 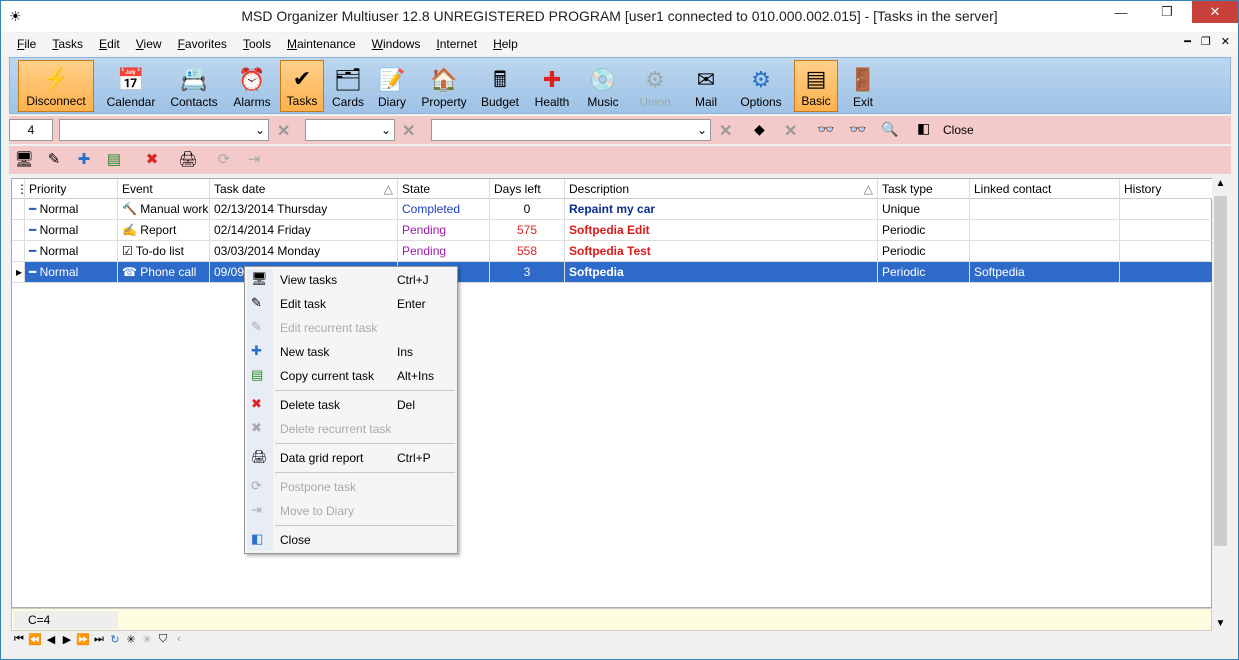 What do you see at coordinates (1220, 371) in the screenshot?
I see `scroll-thumb` at bounding box center [1220, 371].